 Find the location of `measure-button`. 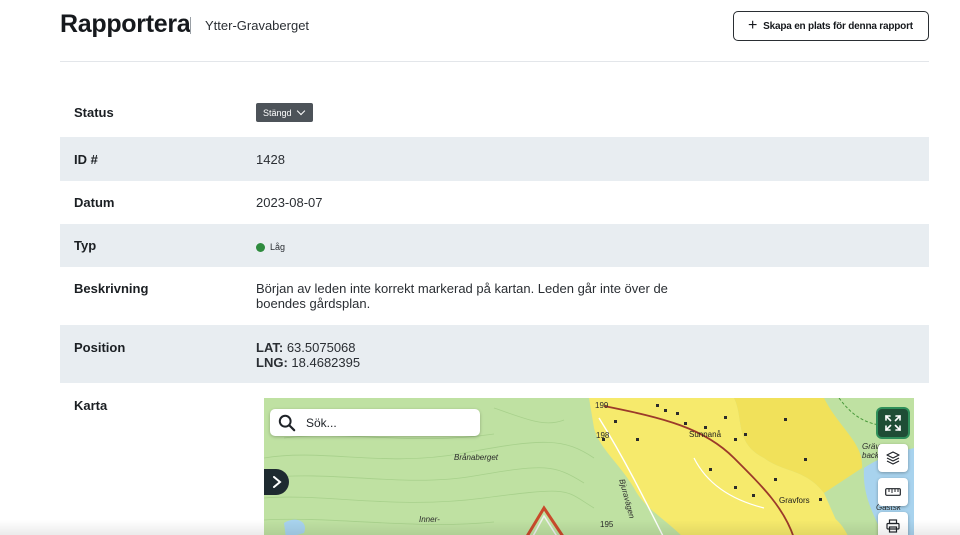

measure-button is located at coordinates (893, 492).